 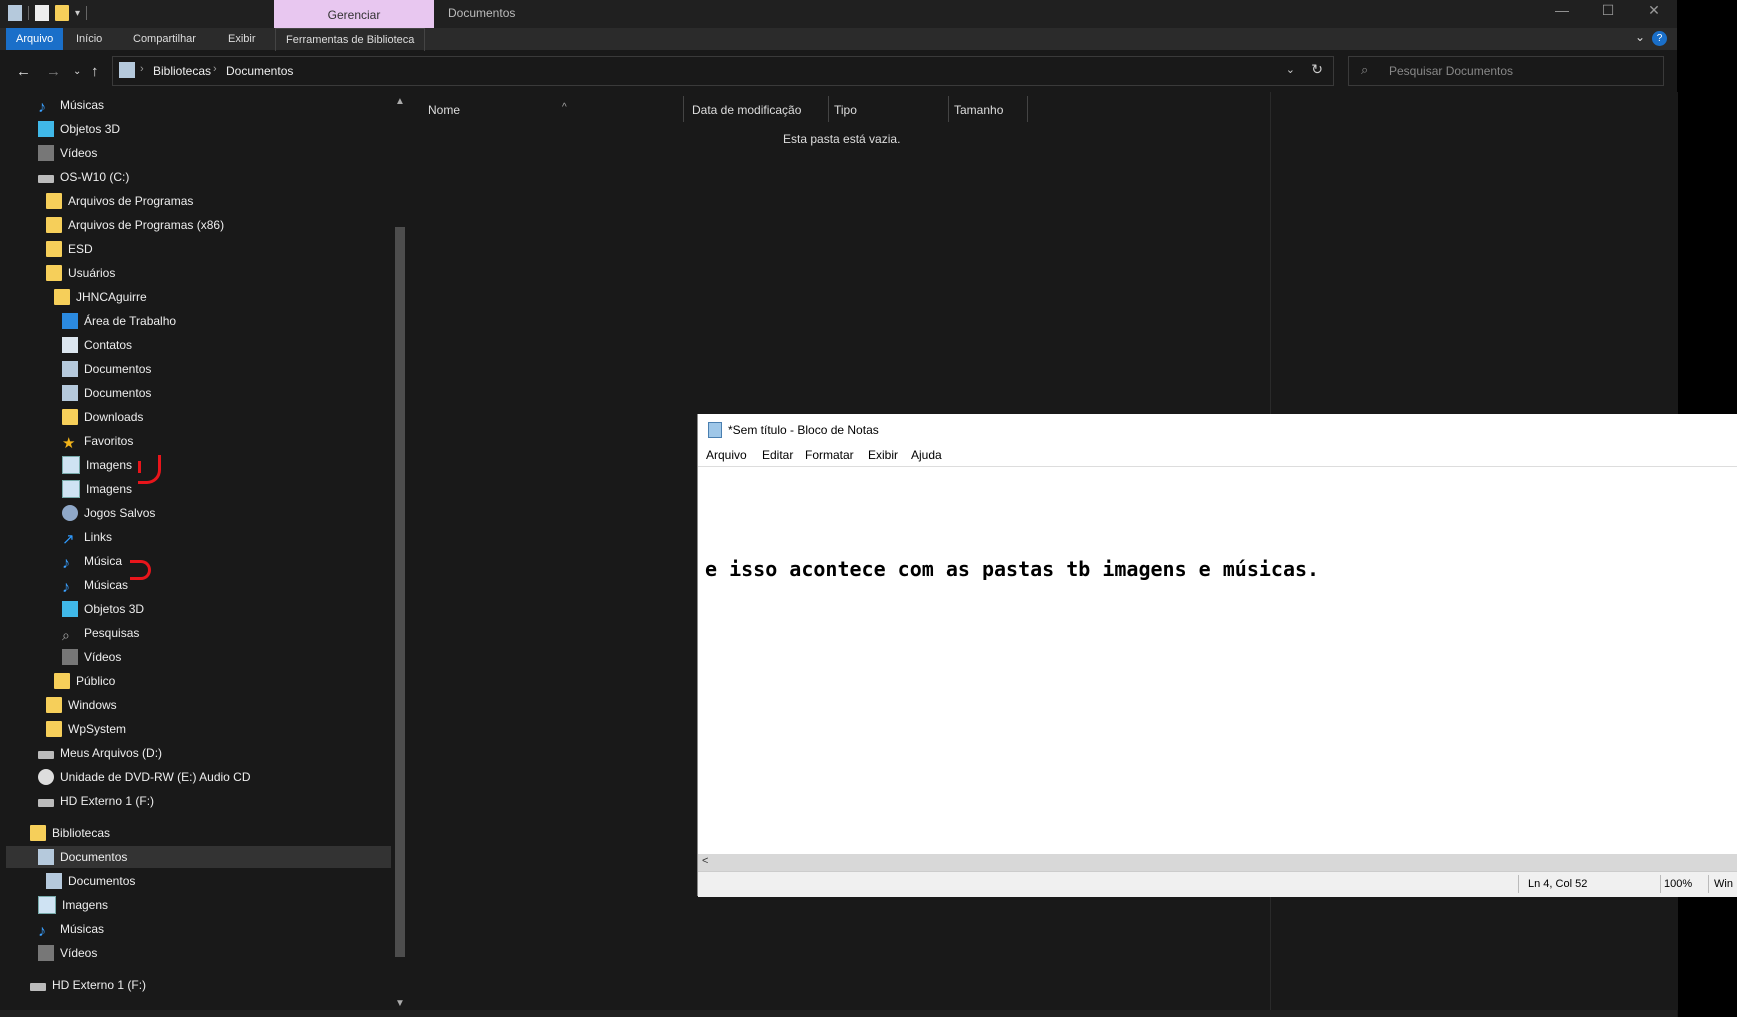 I want to click on nav-item-jhncaguirre: JHNCAguirre, so click(x=100, y=297).